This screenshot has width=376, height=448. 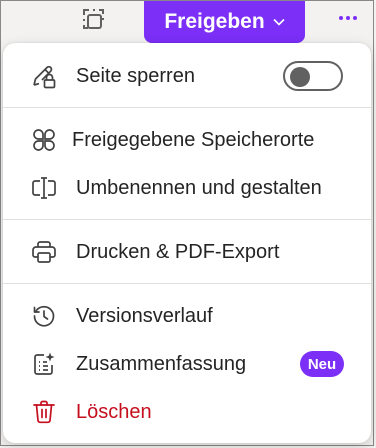 I want to click on more-options-button, so click(x=348, y=18).